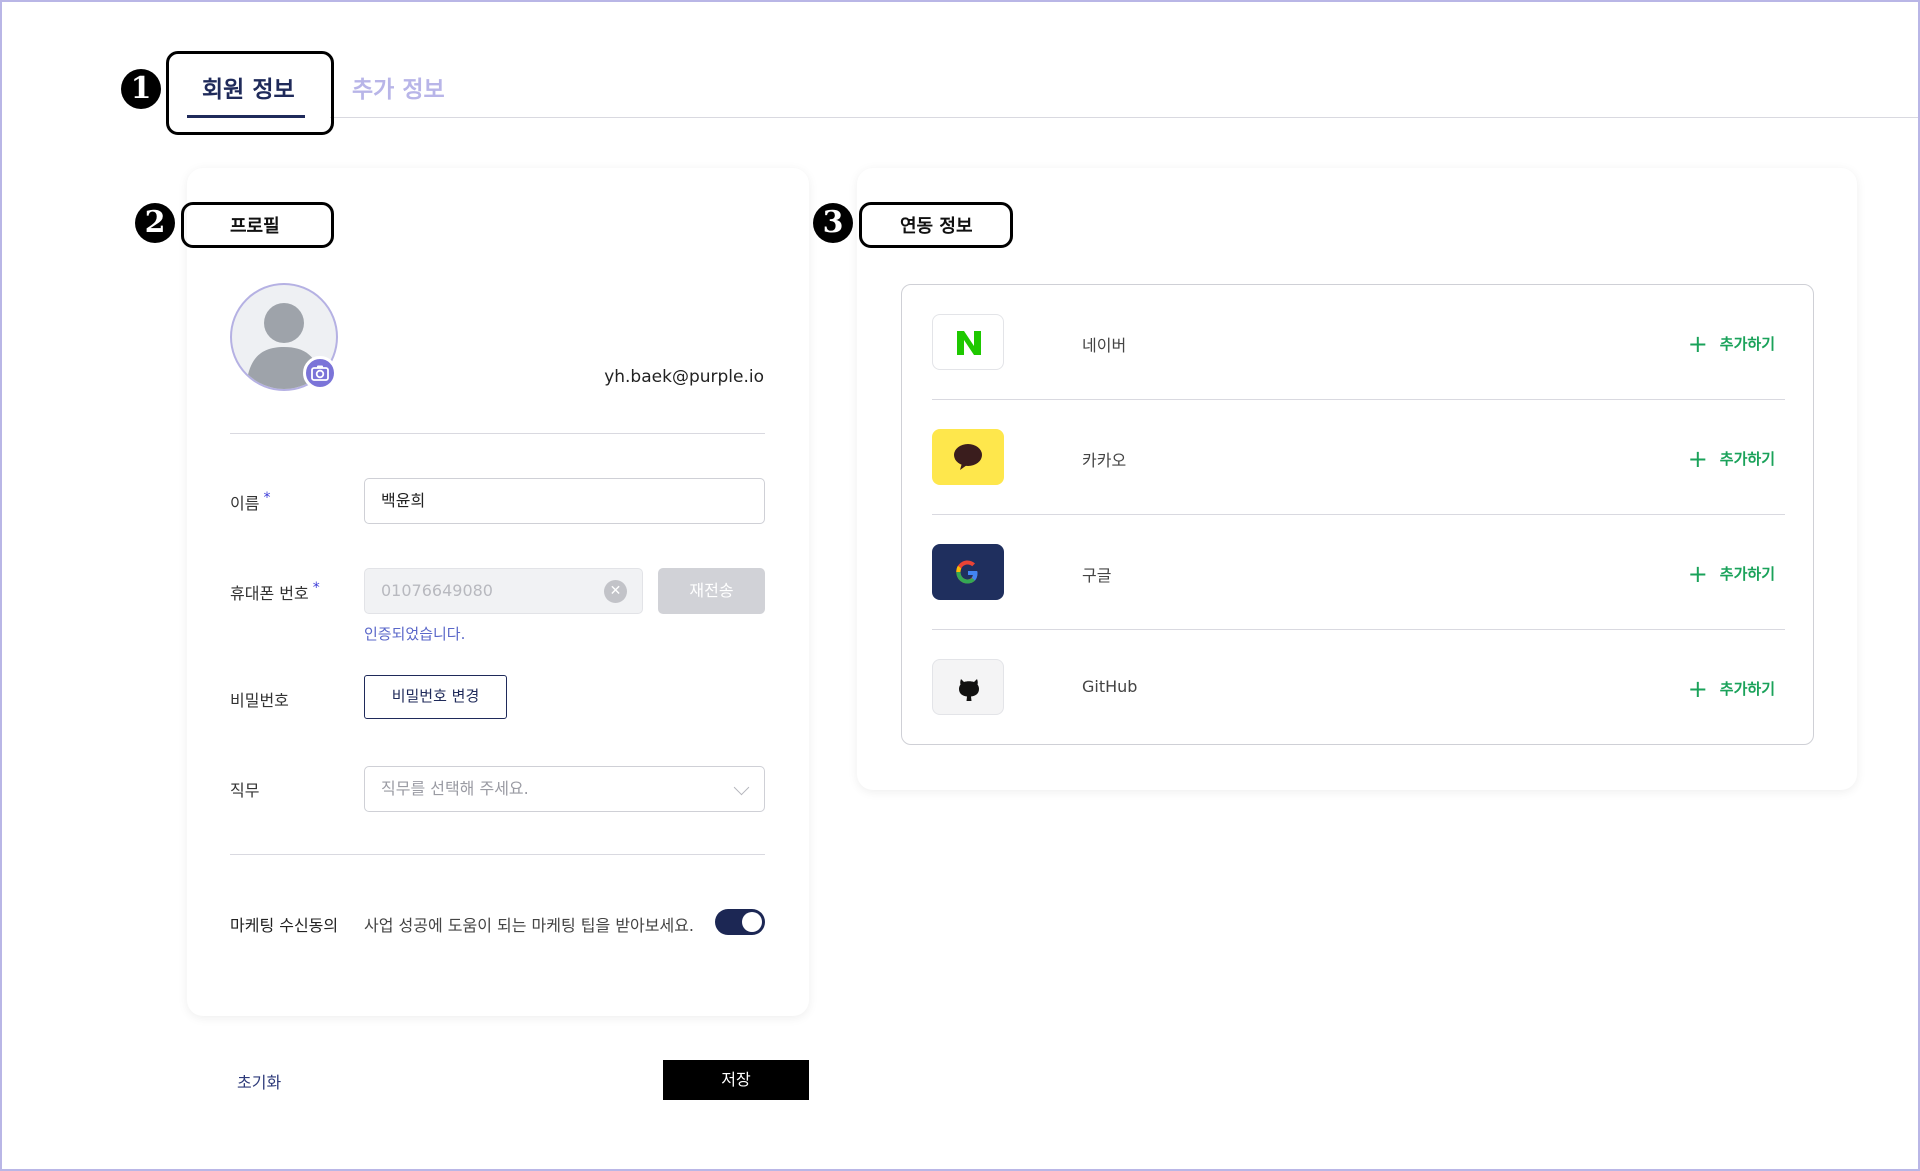 The height and width of the screenshot is (1171, 1920). Describe the element at coordinates (968, 687) in the screenshot. I see `github-icon` at that location.